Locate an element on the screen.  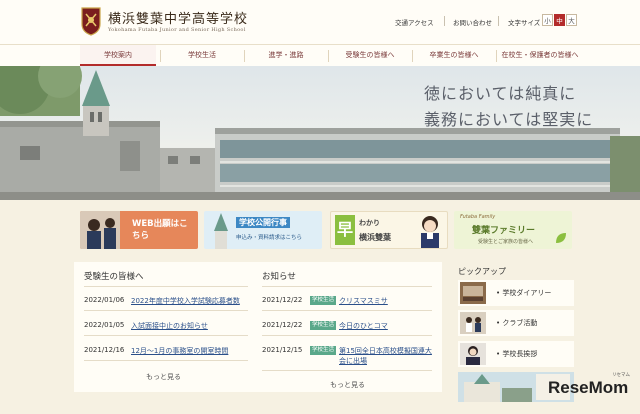
news-row-date: 2021/12/15 is located at coordinates (282, 350).